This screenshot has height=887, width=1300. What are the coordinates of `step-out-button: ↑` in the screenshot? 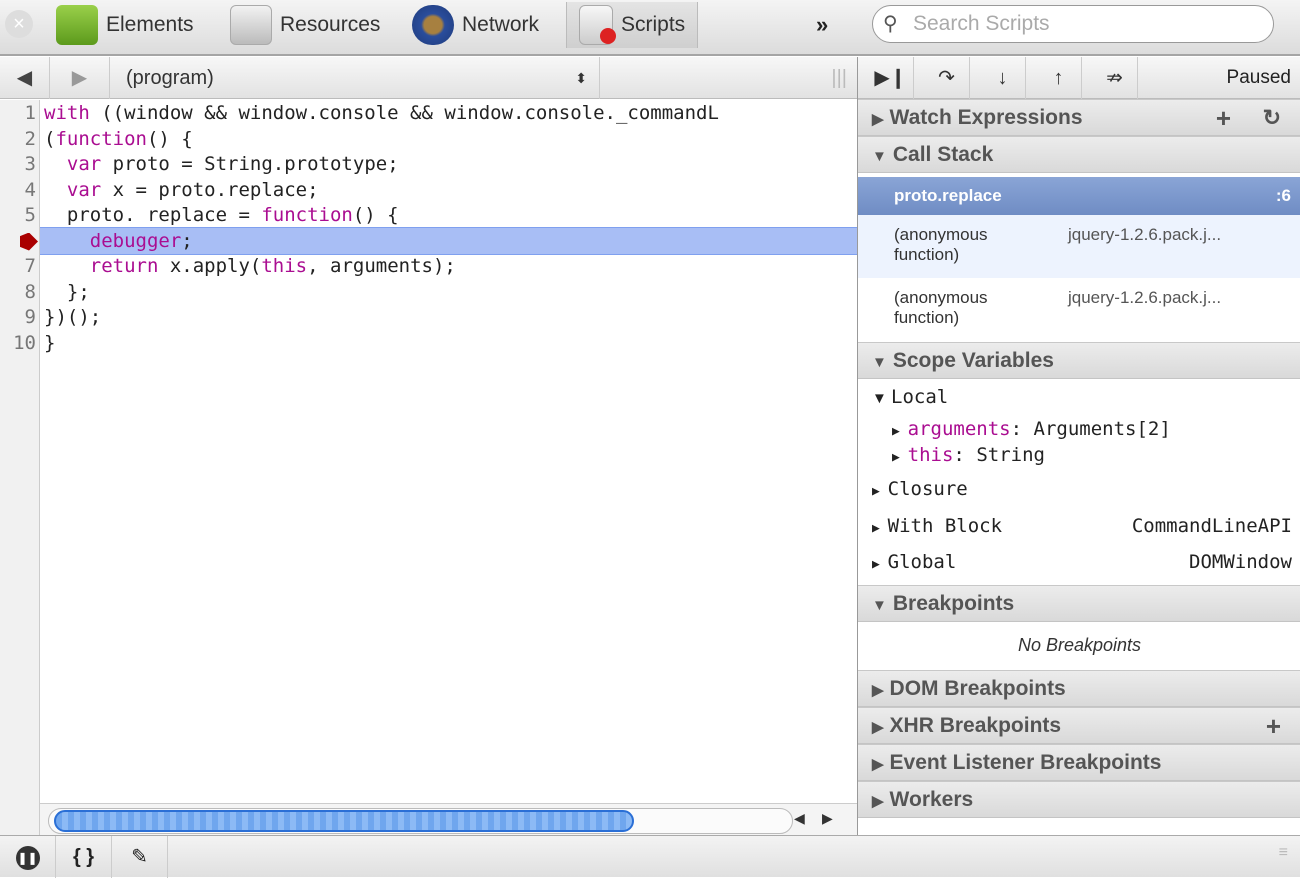 It's located at (1059, 78).